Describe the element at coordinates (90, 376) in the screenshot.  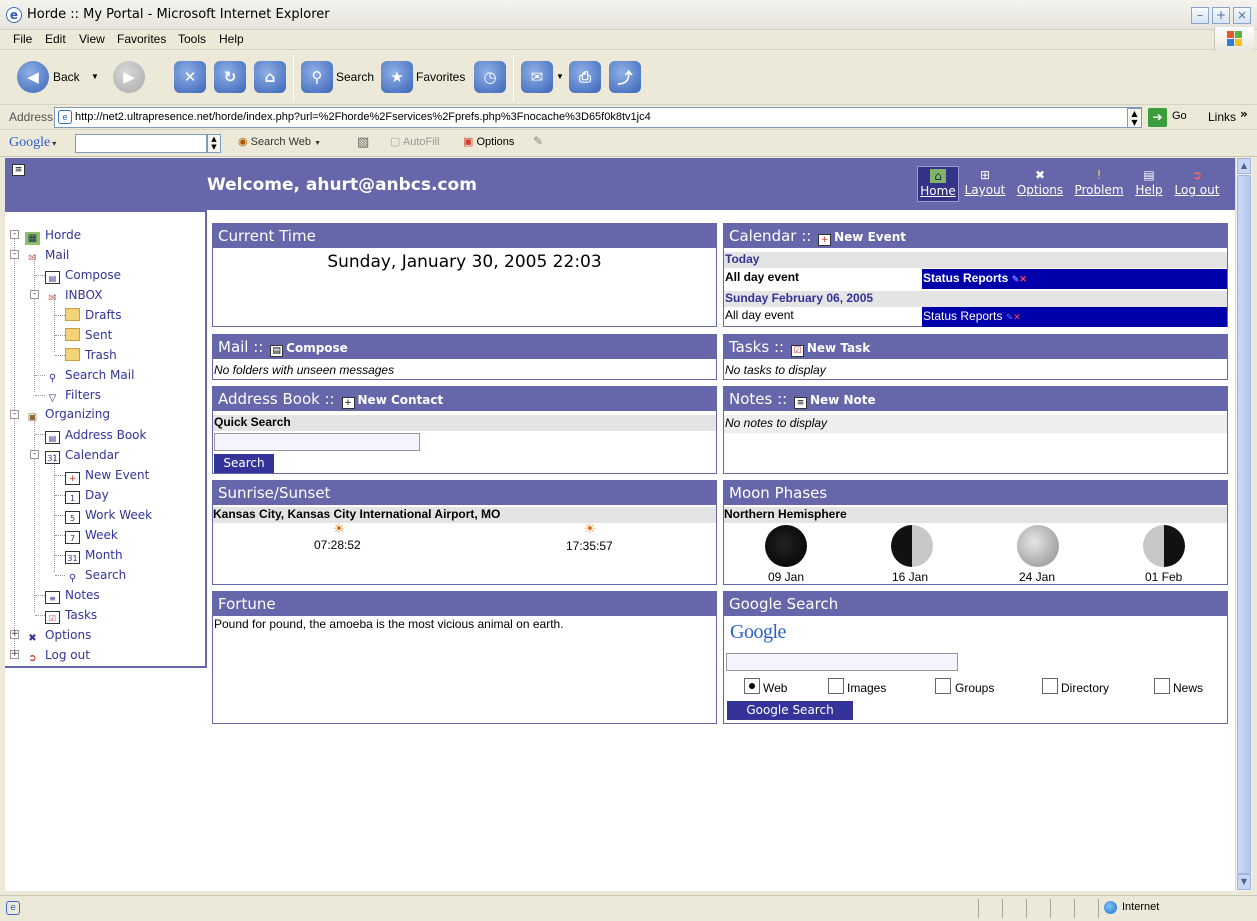
I see `sidebar-item-search-mail: ⚲ Search Mail` at that location.